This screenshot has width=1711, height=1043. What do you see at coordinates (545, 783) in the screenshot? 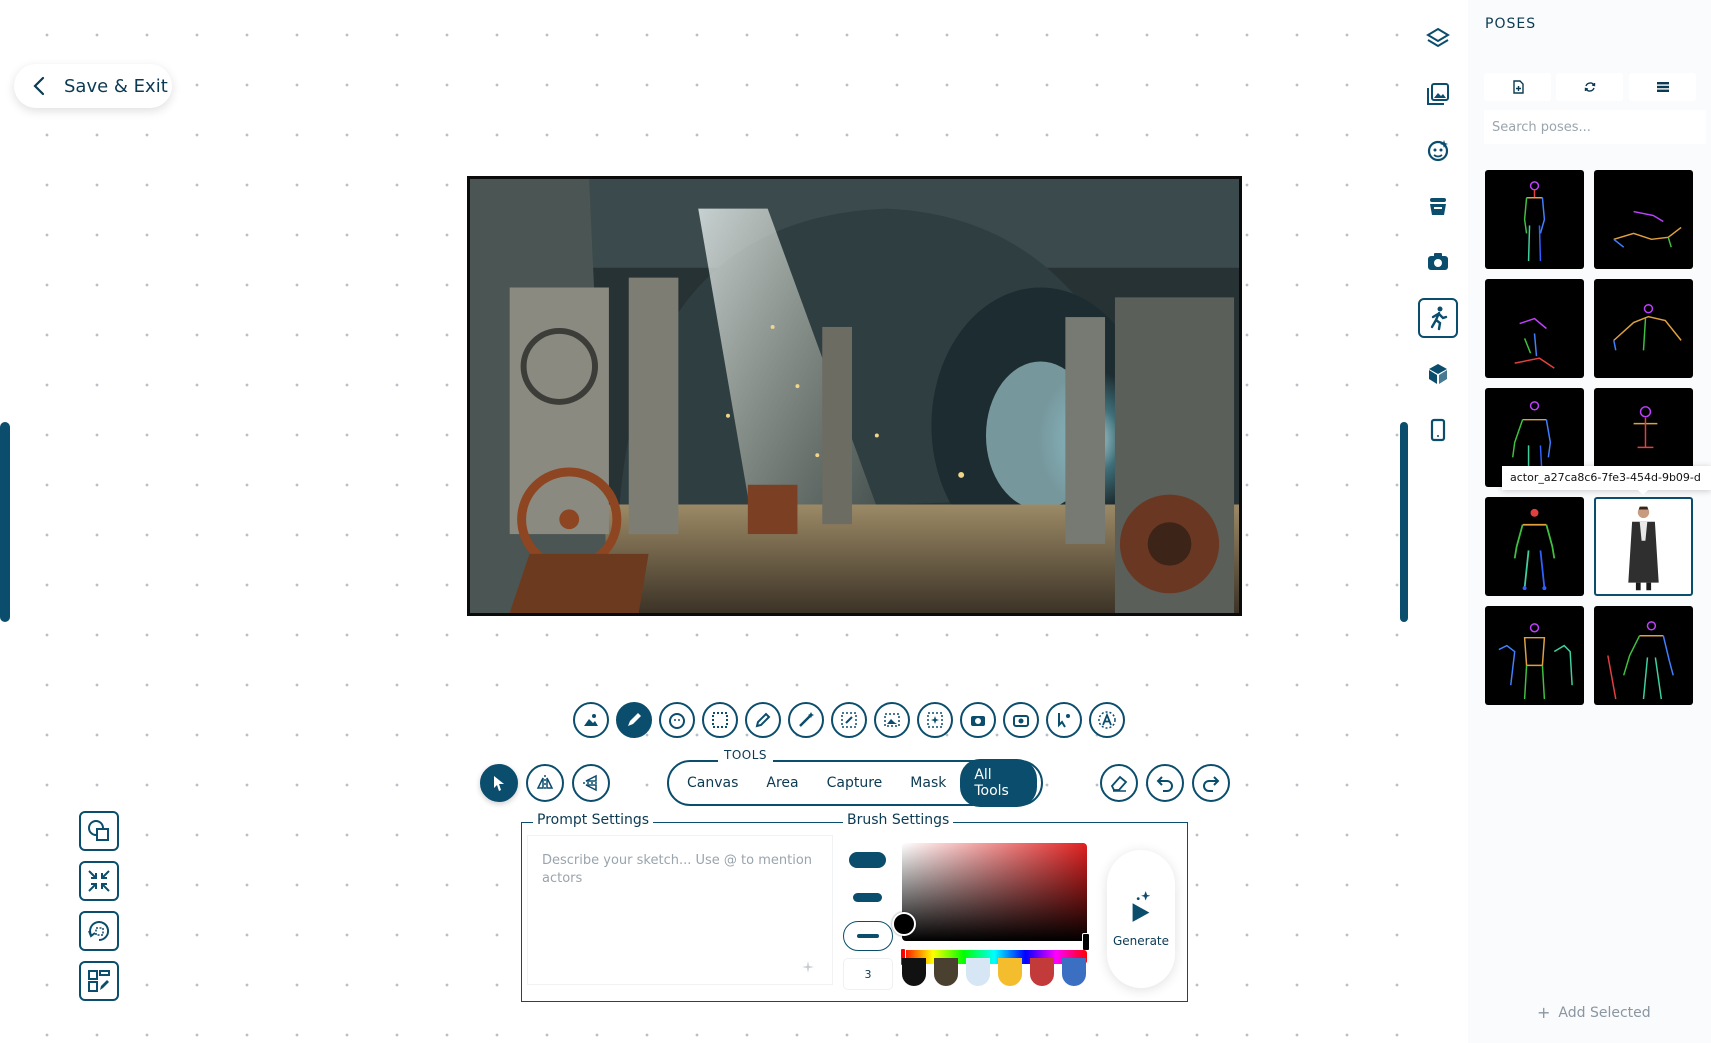
I see `flip-horizontal-button` at bounding box center [545, 783].